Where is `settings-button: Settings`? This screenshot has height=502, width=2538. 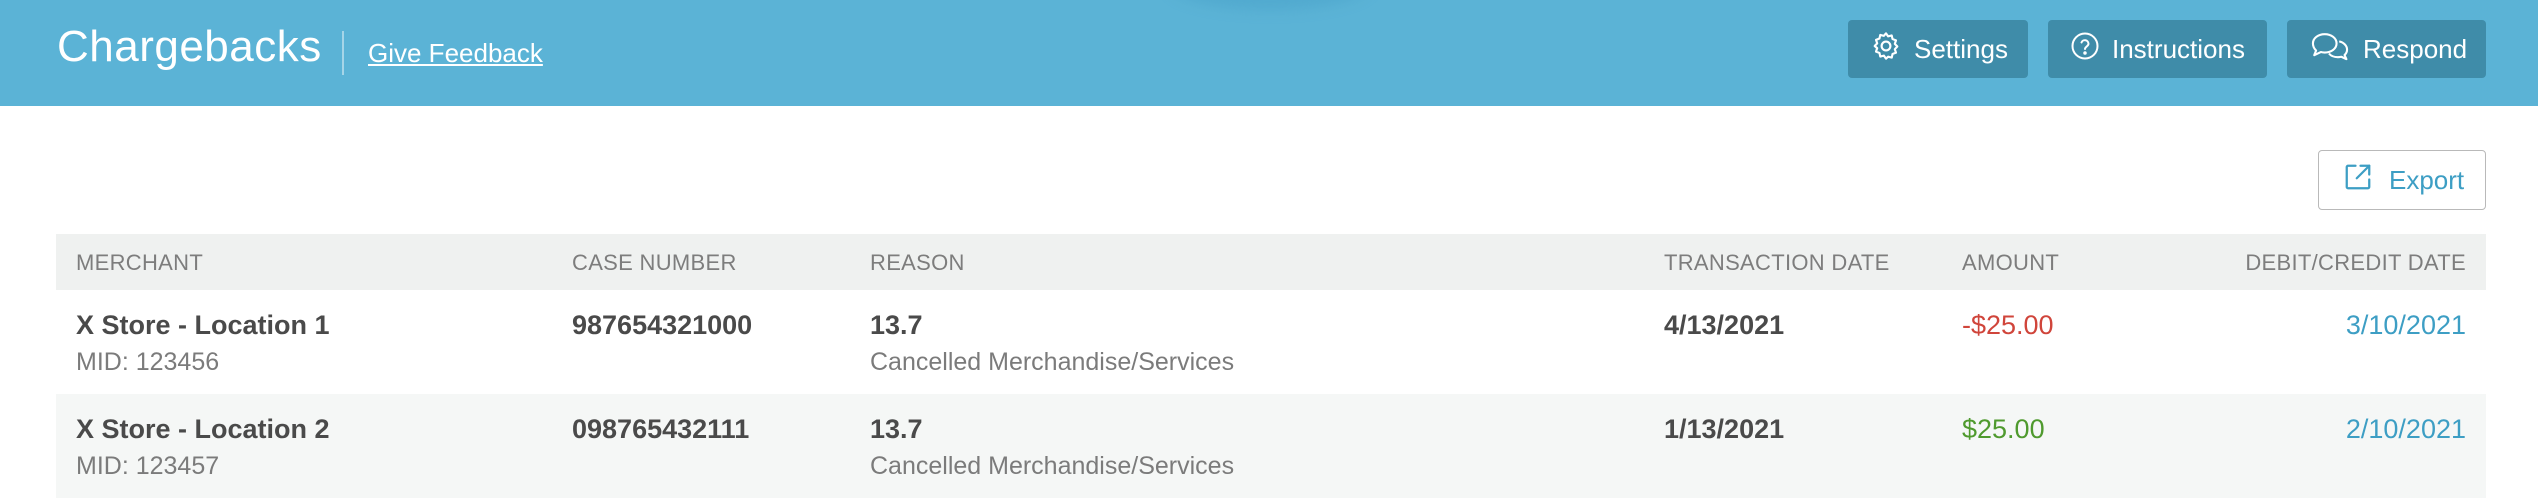
settings-button: Settings is located at coordinates (1938, 49).